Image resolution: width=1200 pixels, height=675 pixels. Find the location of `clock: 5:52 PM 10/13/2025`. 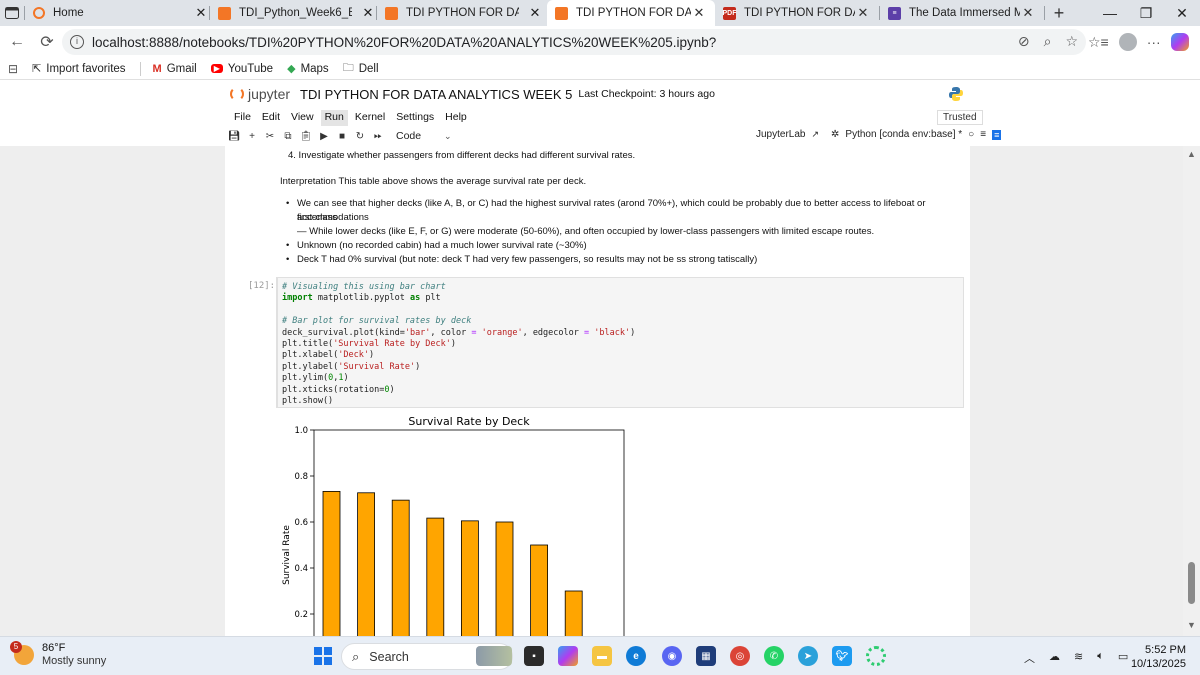

clock: 5:52 PM 10/13/2025 is located at coordinates (1158, 657).